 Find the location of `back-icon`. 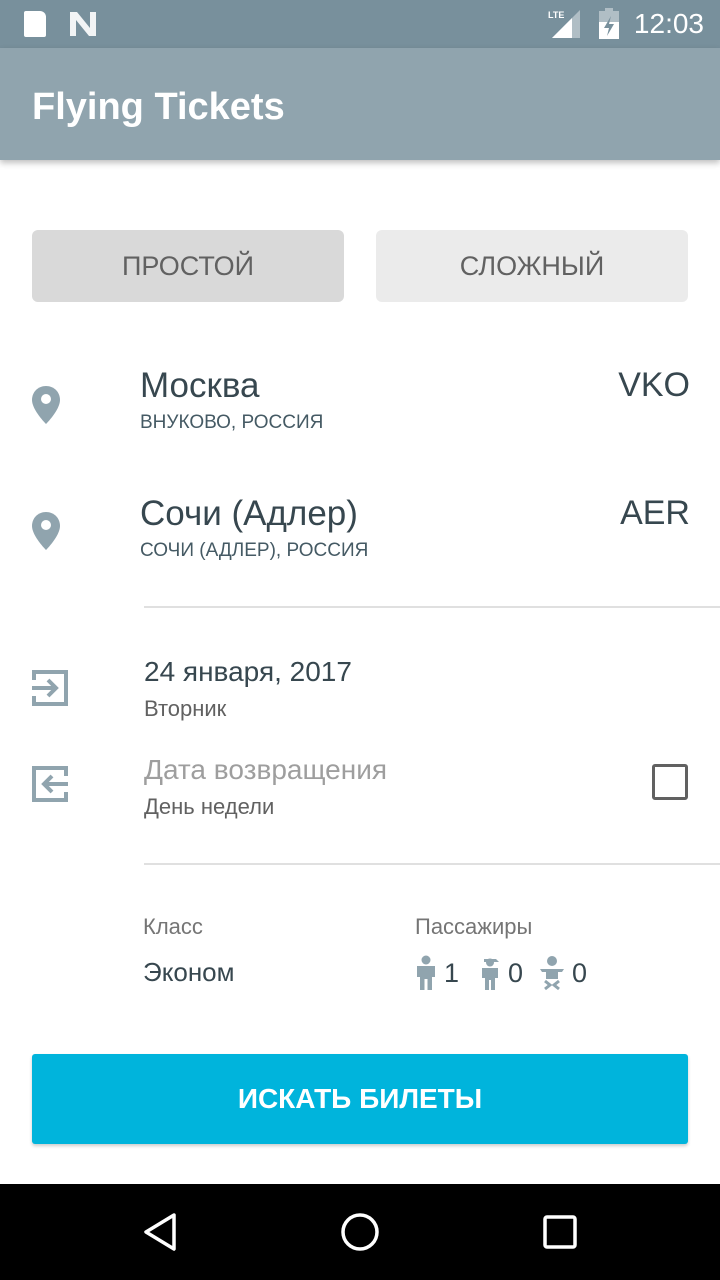

back-icon is located at coordinates (160, 1232).